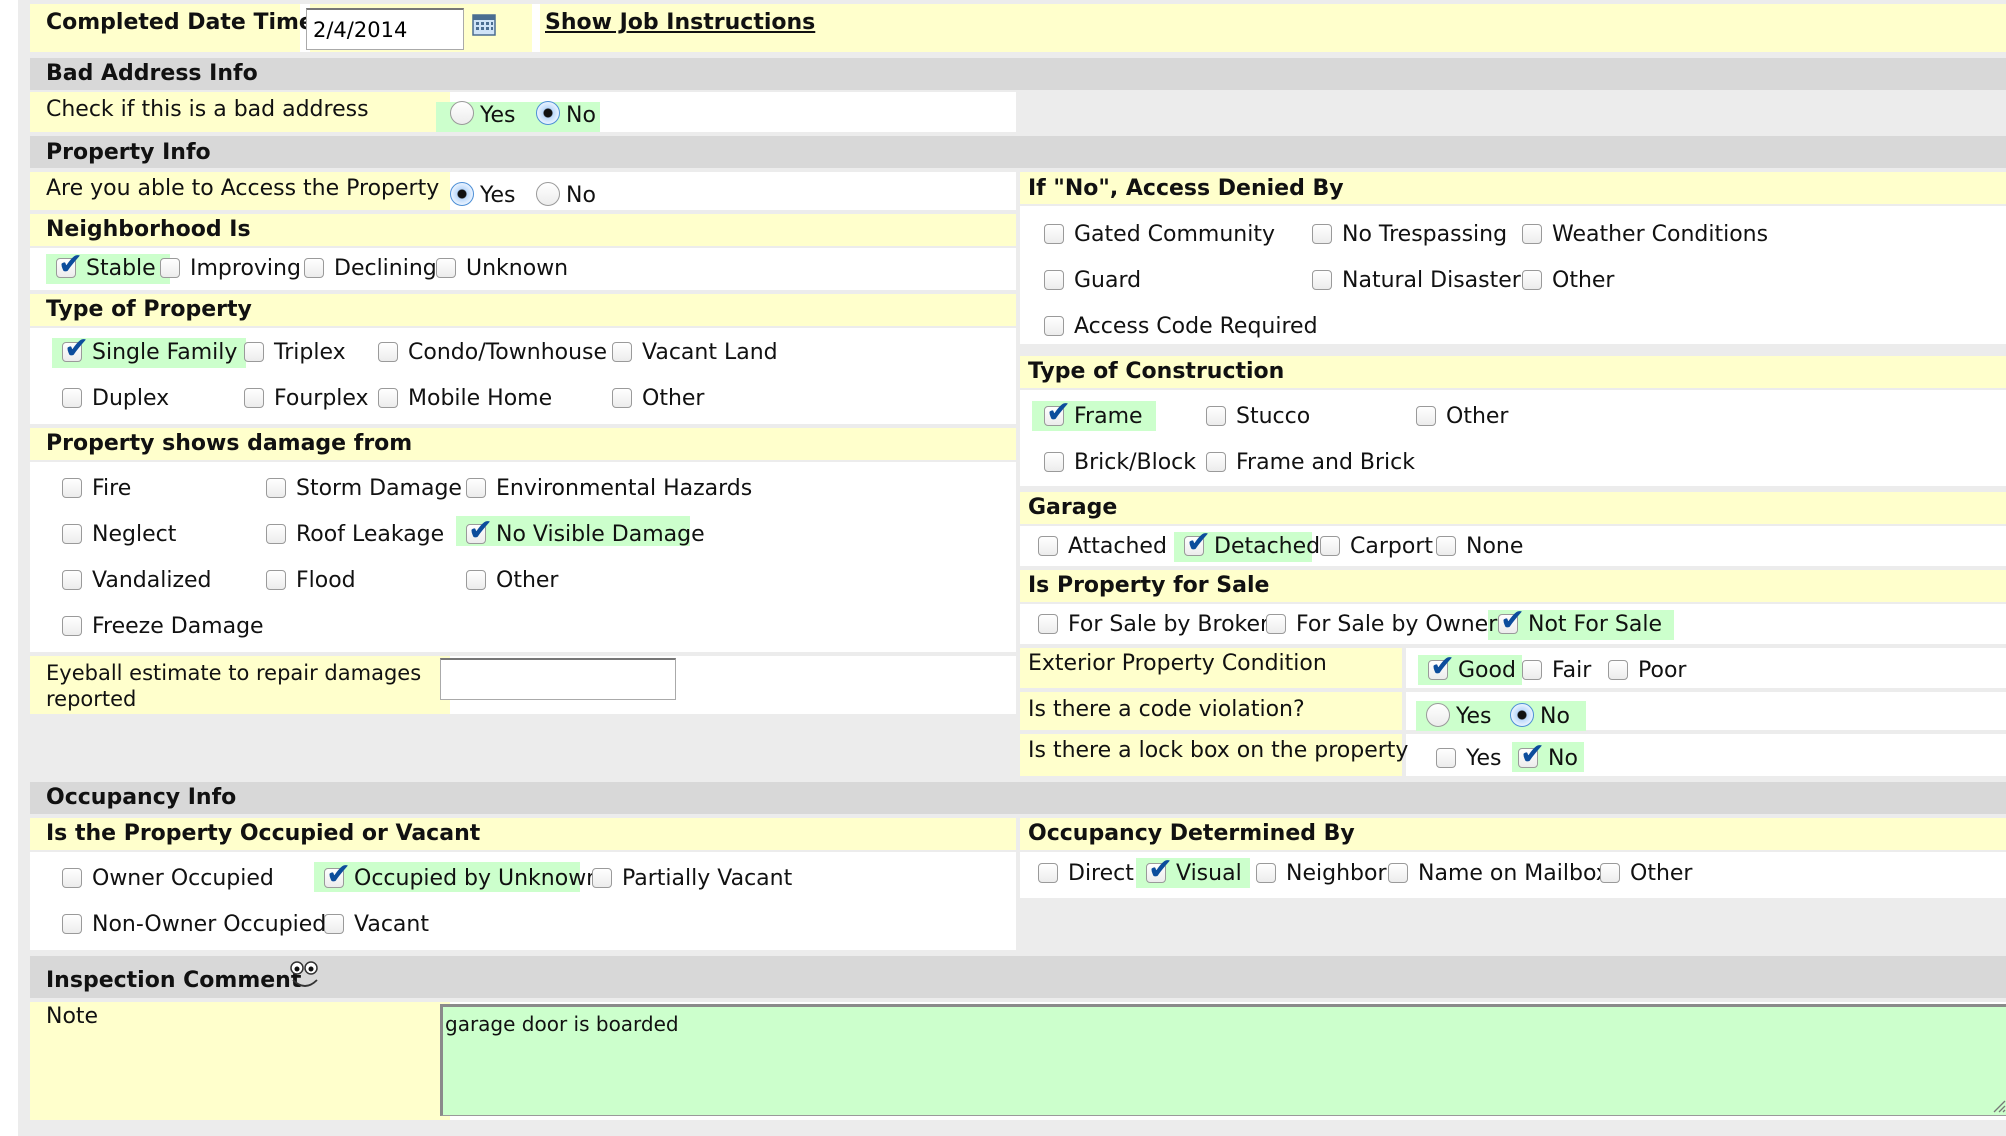  What do you see at coordinates (72, 878) in the screenshot?
I see `owner-occupied-checkbox` at bounding box center [72, 878].